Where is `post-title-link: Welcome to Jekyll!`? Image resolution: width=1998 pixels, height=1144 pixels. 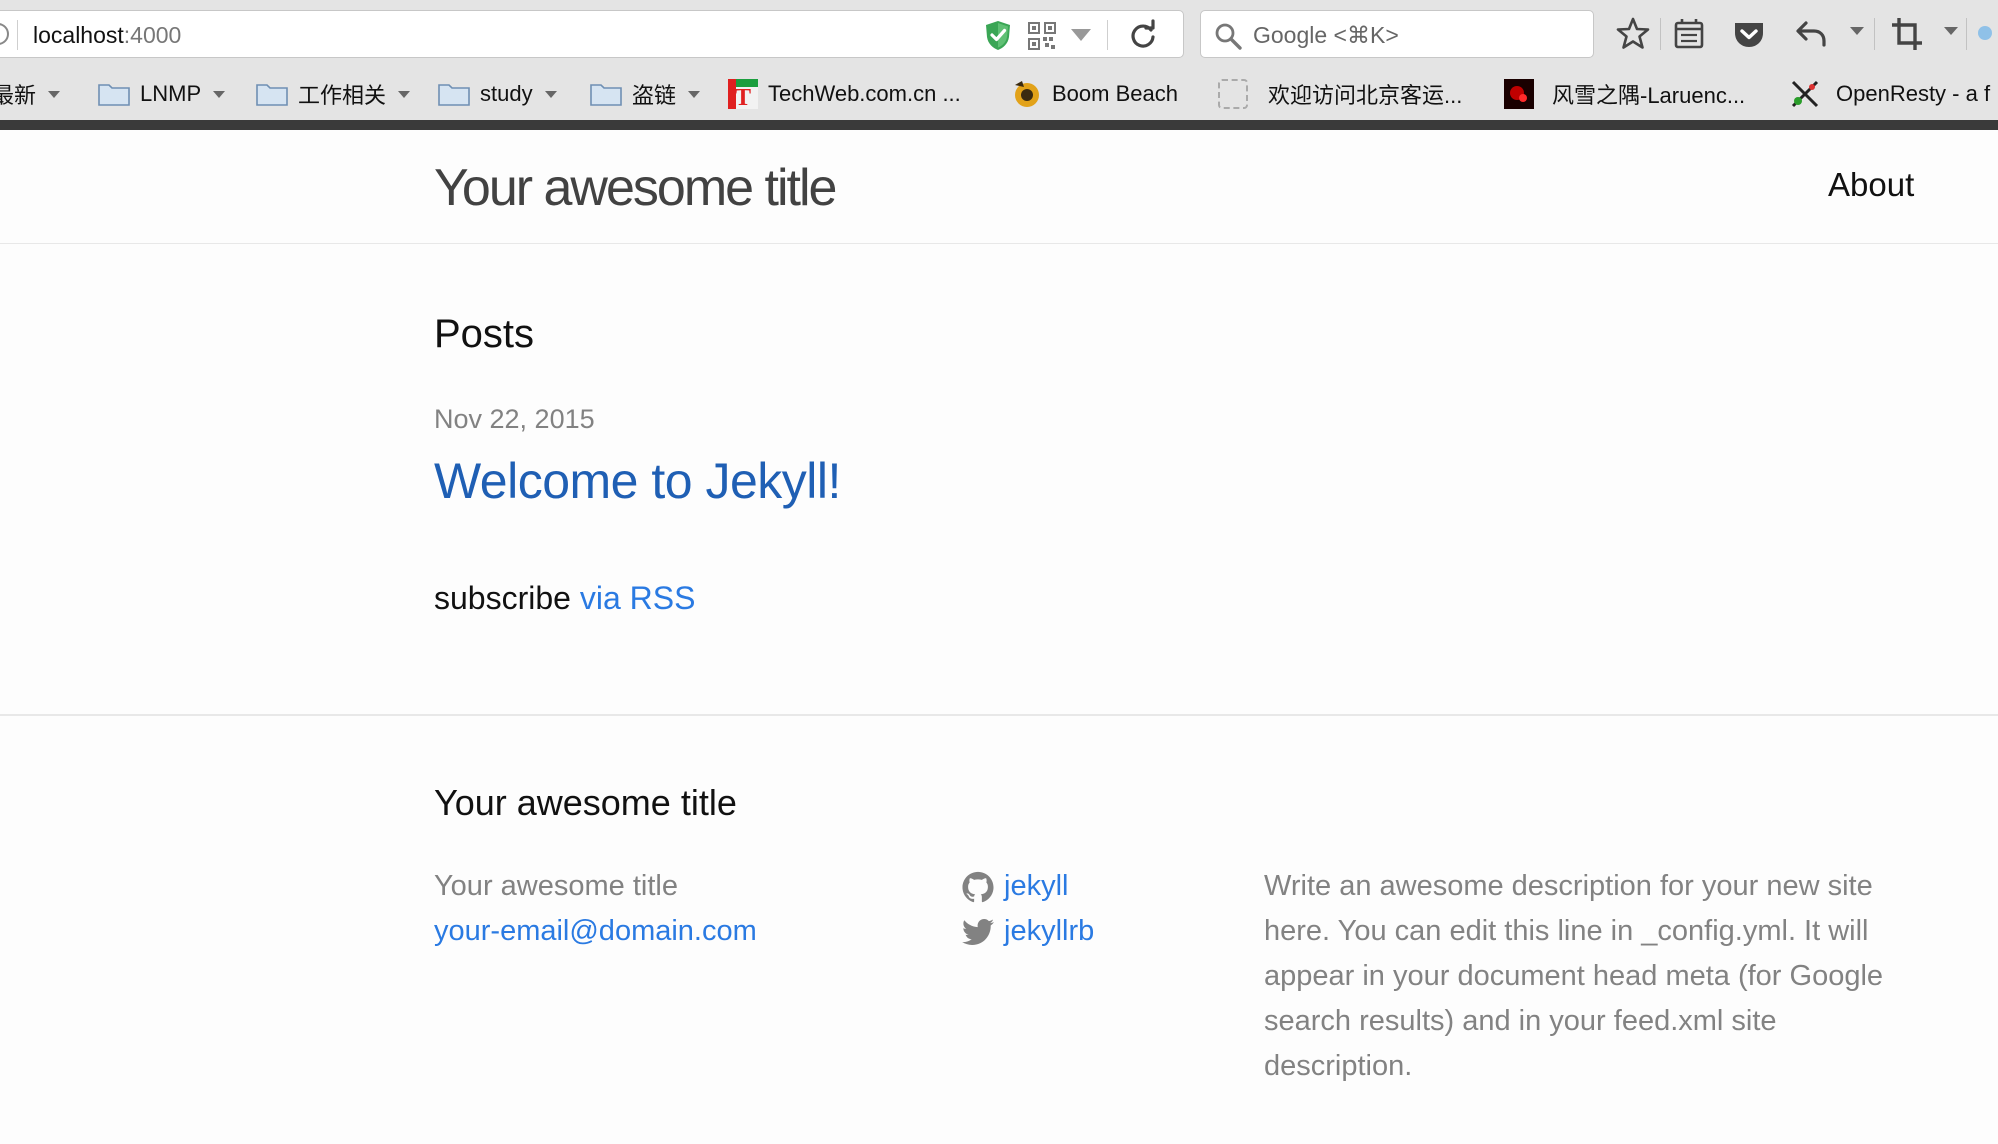 post-title-link: Welcome to Jekyll! is located at coordinates (637, 481).